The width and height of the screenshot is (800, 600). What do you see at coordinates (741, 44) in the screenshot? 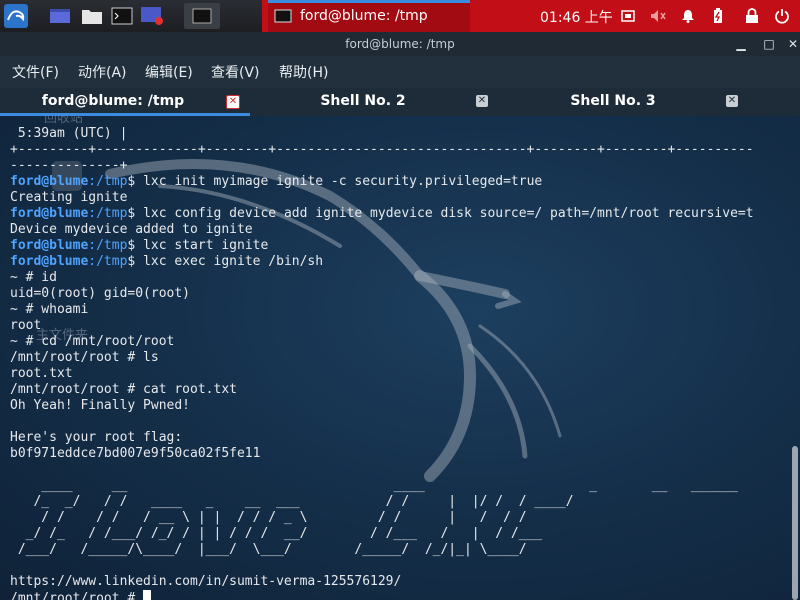
I see `minimize-icon: ▁` at bounding box center [741, 44].